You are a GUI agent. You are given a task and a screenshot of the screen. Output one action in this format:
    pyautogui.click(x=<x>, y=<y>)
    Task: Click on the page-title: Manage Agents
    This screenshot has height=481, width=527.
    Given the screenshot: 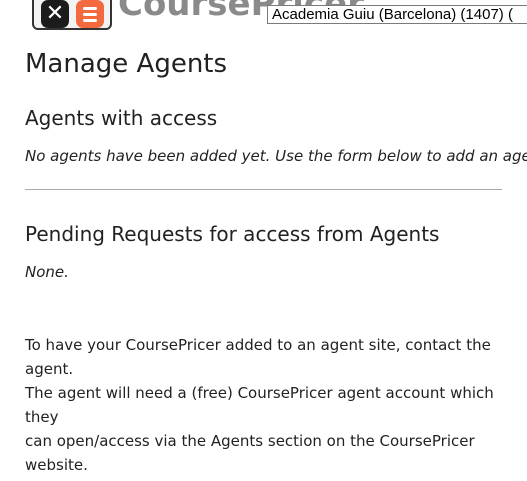 What is the action you would take?
    pyautogui.click(x=126, y=64)
    